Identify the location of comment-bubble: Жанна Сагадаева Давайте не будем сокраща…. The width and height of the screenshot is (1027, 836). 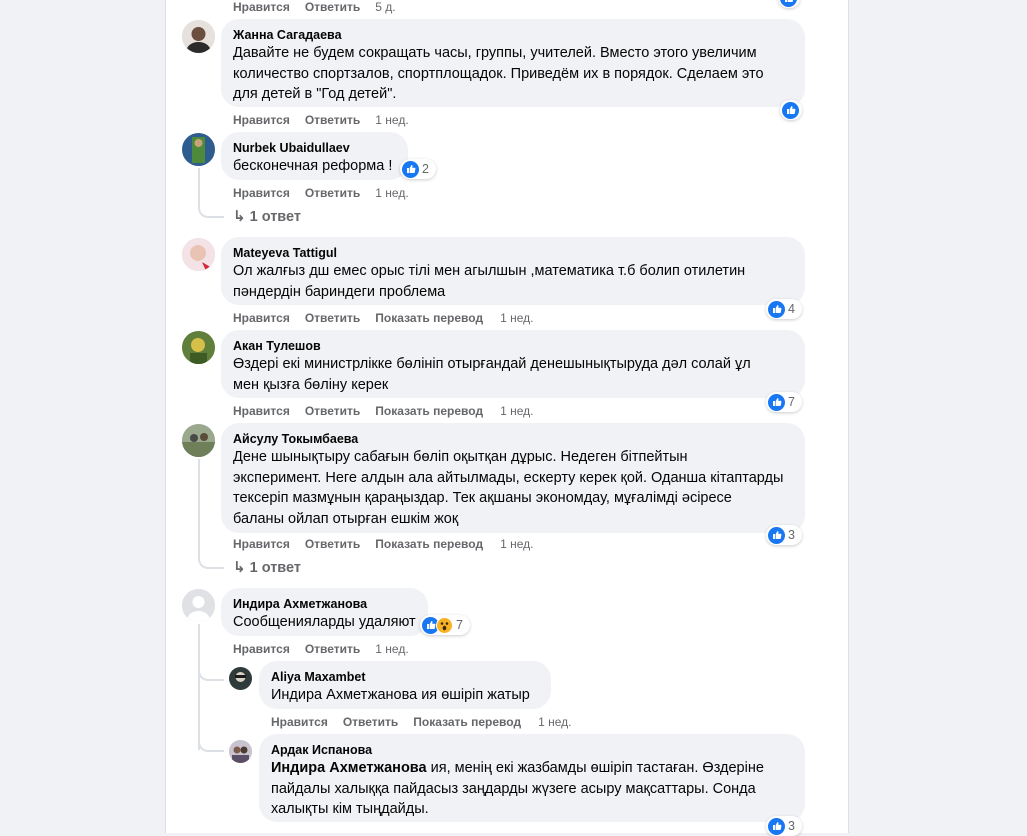
(513, 63).